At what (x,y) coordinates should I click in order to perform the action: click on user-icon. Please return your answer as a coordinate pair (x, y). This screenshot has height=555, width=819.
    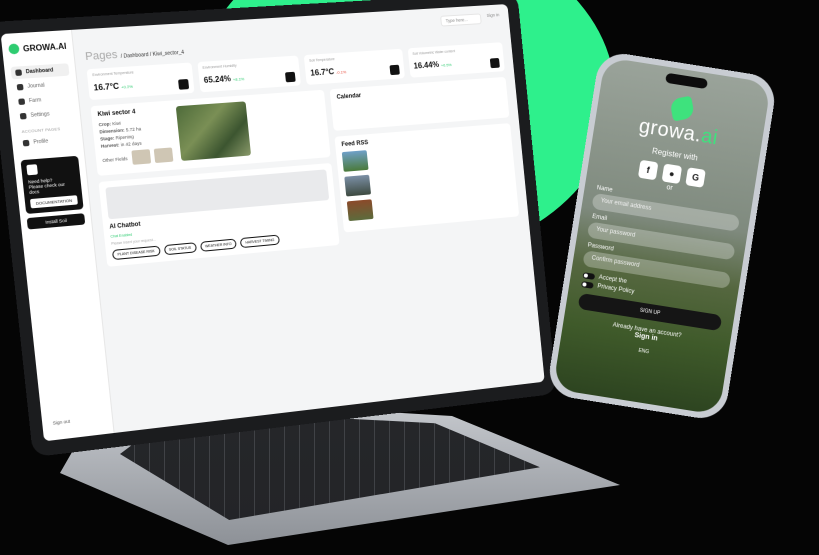
    Looking at the image, I should click on (26, 143).